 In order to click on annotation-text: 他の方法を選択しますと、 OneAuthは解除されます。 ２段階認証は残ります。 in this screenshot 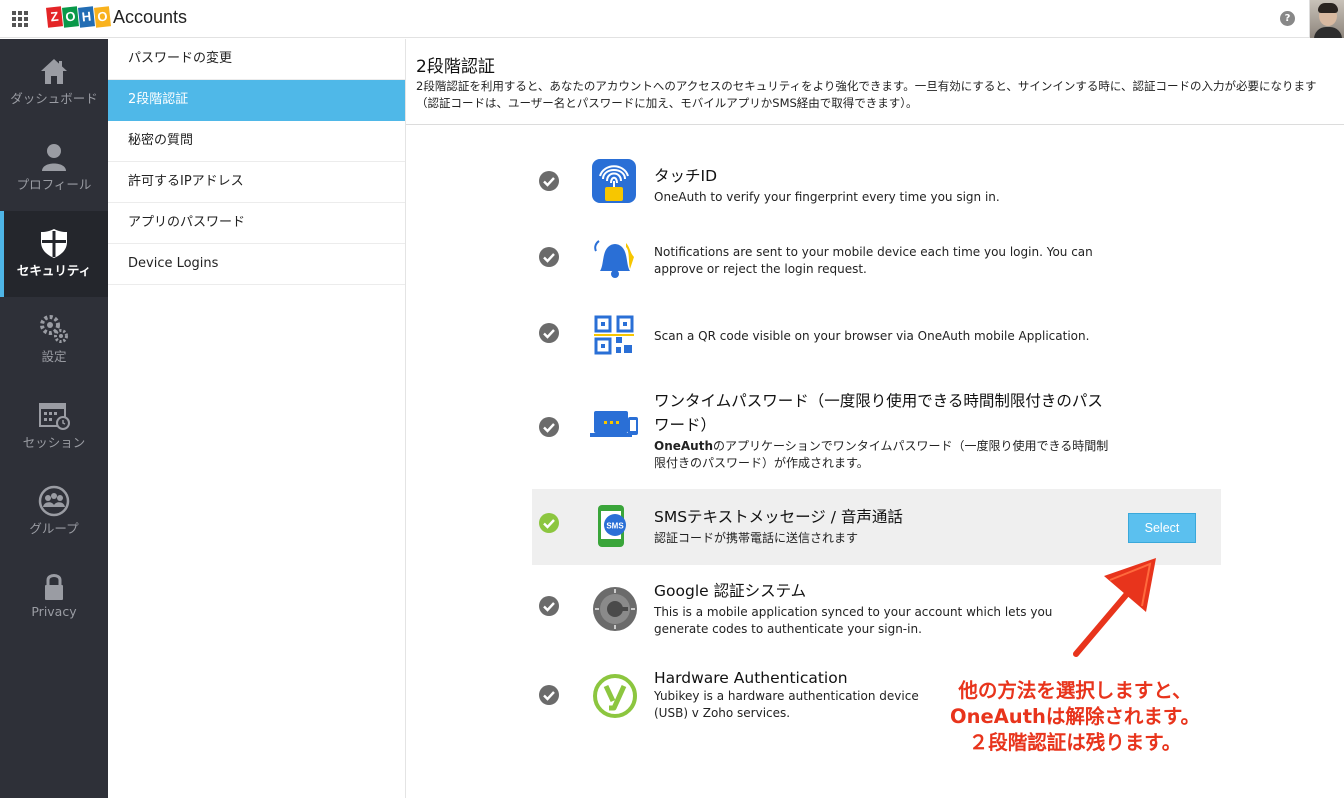, I will do `click(1075, 716)`.